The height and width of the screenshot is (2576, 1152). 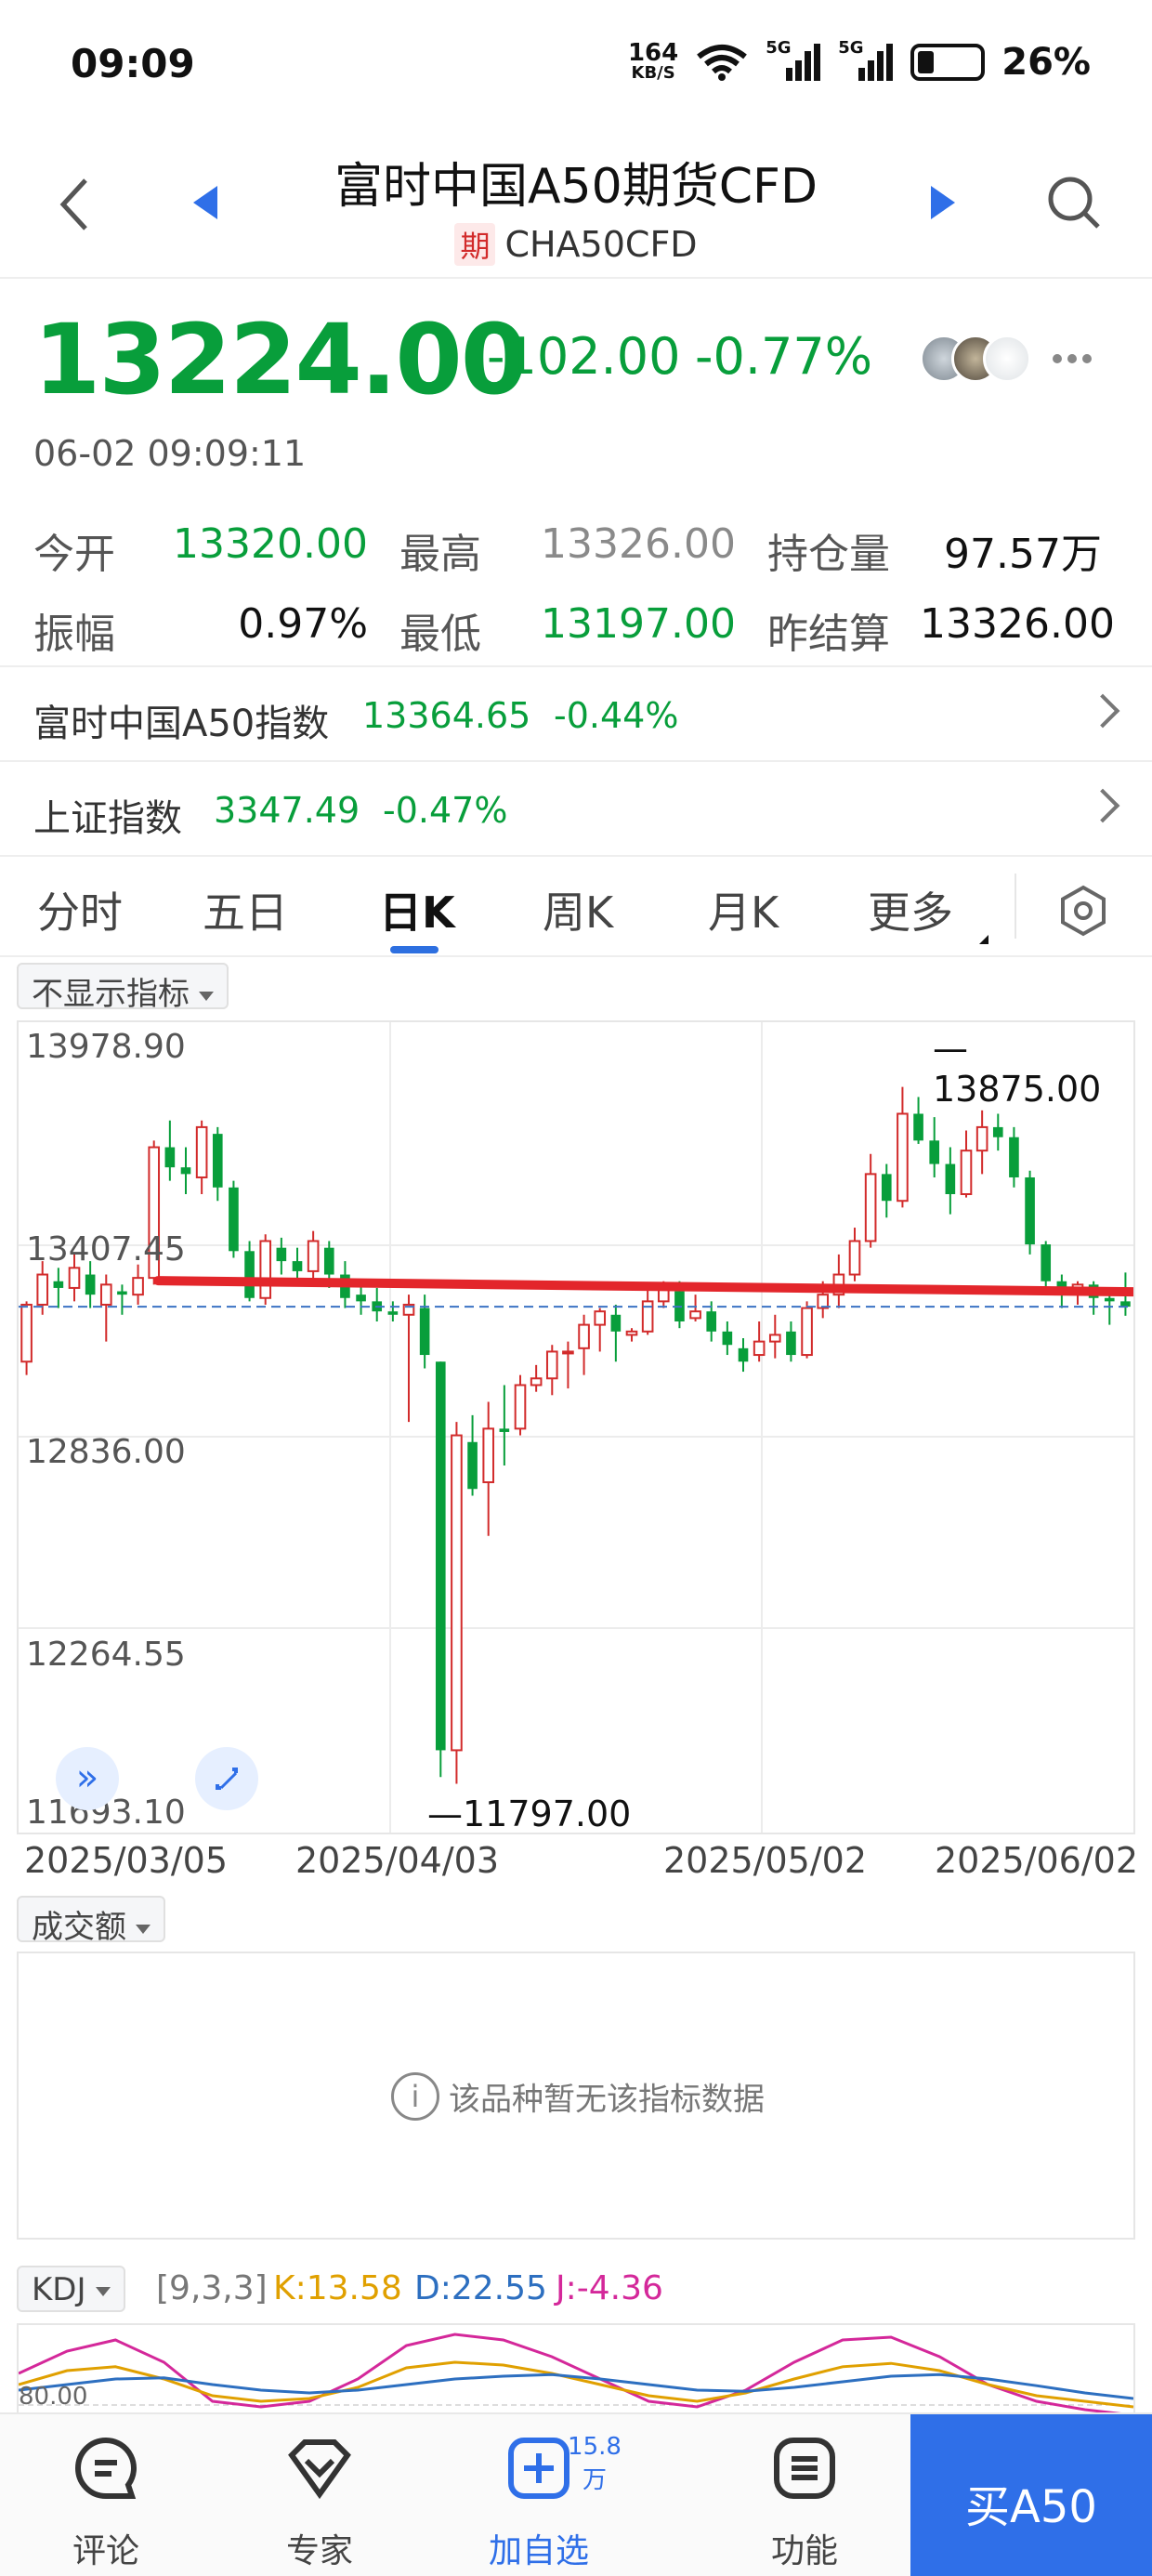 What do you see at coordinates (106, 1452) in the screenshot?
I see `y-tick-2: 12836.00` at bounding box center [106, 1452].